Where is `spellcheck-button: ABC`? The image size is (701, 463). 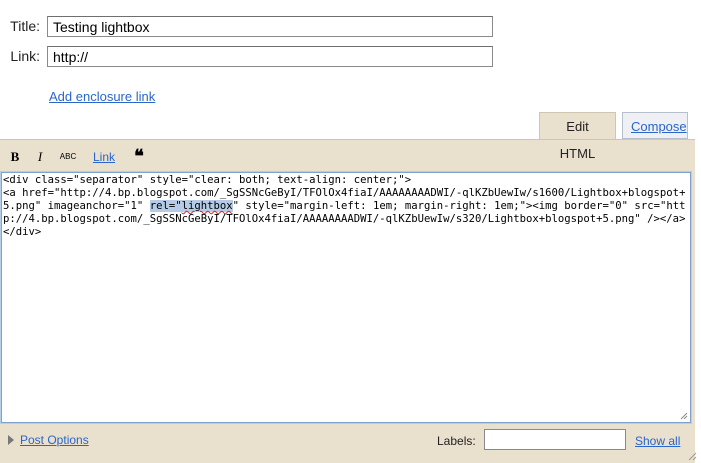
spellcheck-button: ABC is located at coordinates (68, 157).